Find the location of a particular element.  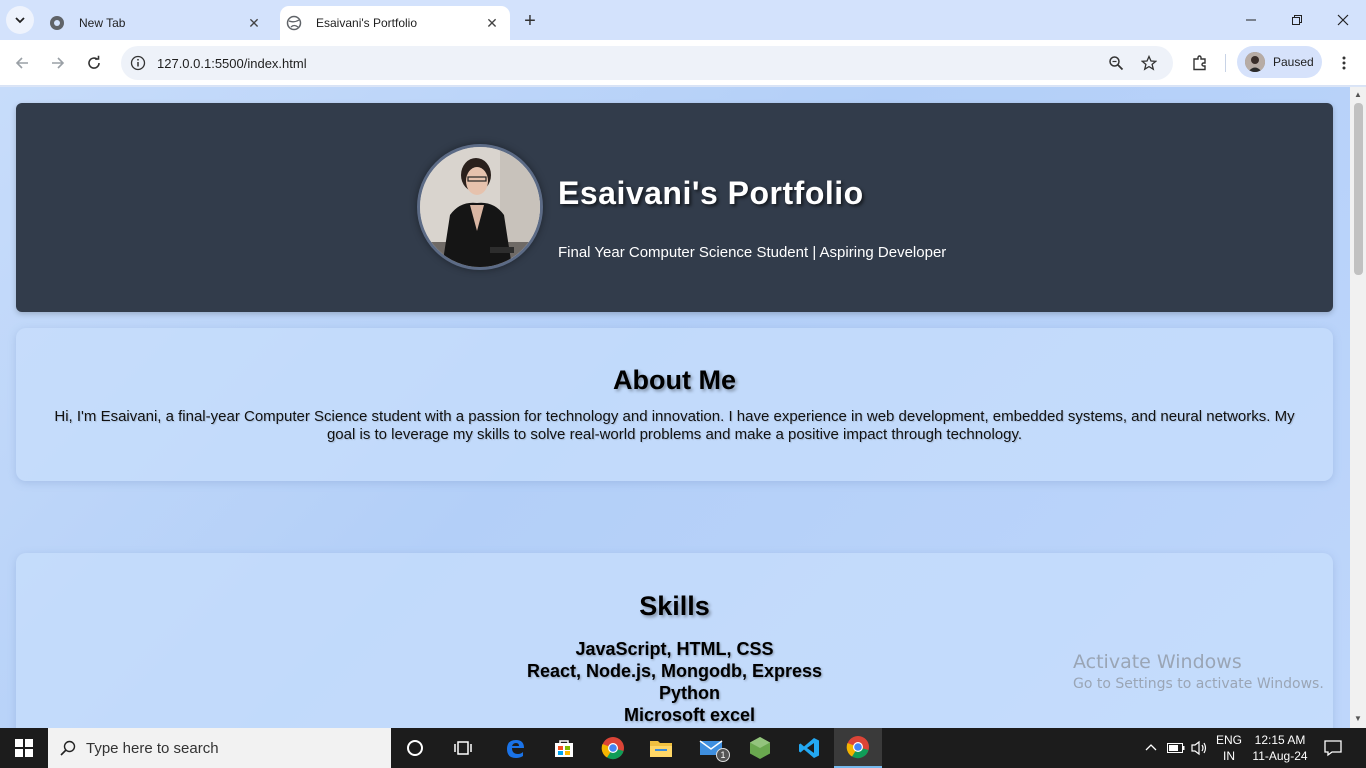

task-view-icon is located at coordinates (463, 748).